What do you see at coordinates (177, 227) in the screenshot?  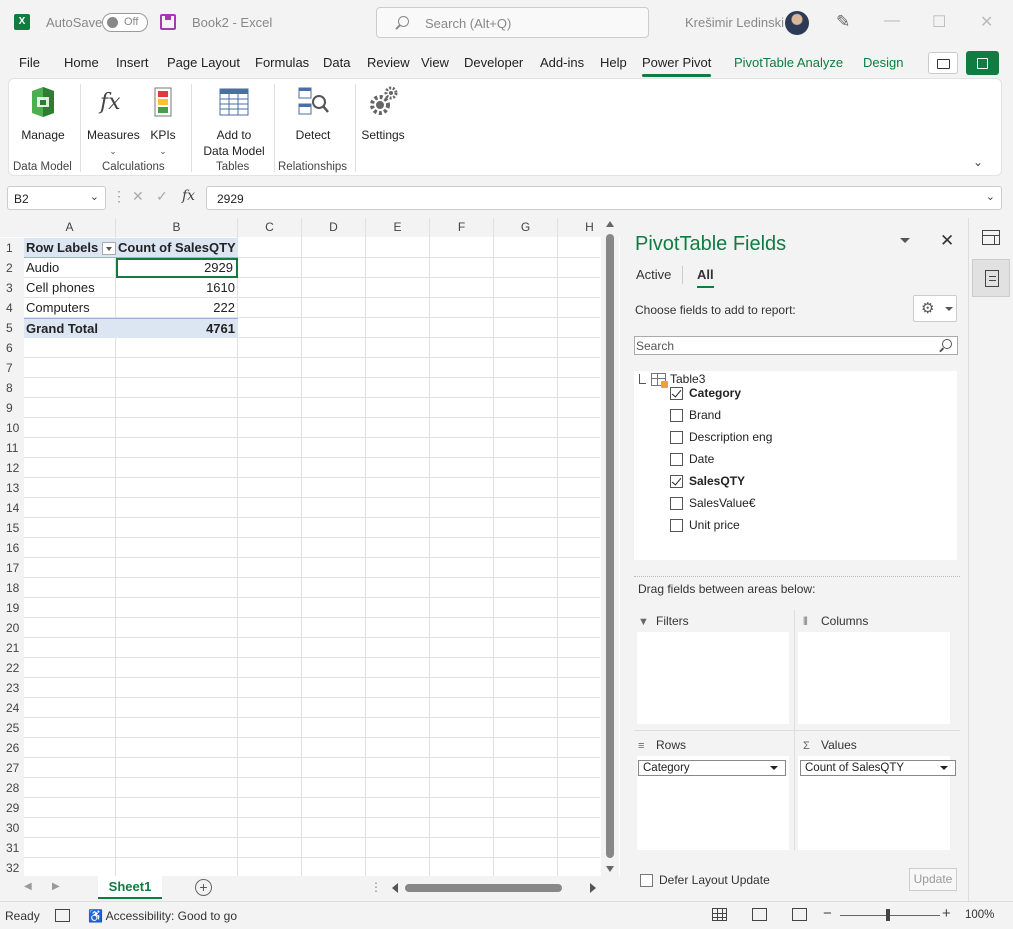 I see `column-header: B` at bounding box center [177, 227].